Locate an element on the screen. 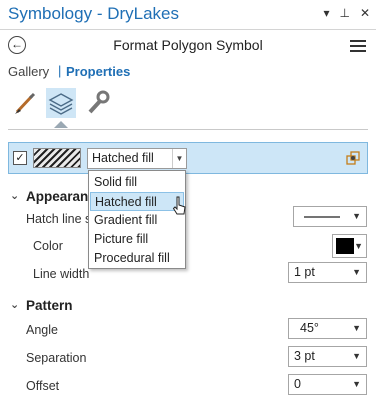 This screenshot has width=376, height=414. angle-value: 45° is located at coordinates (309, 328).